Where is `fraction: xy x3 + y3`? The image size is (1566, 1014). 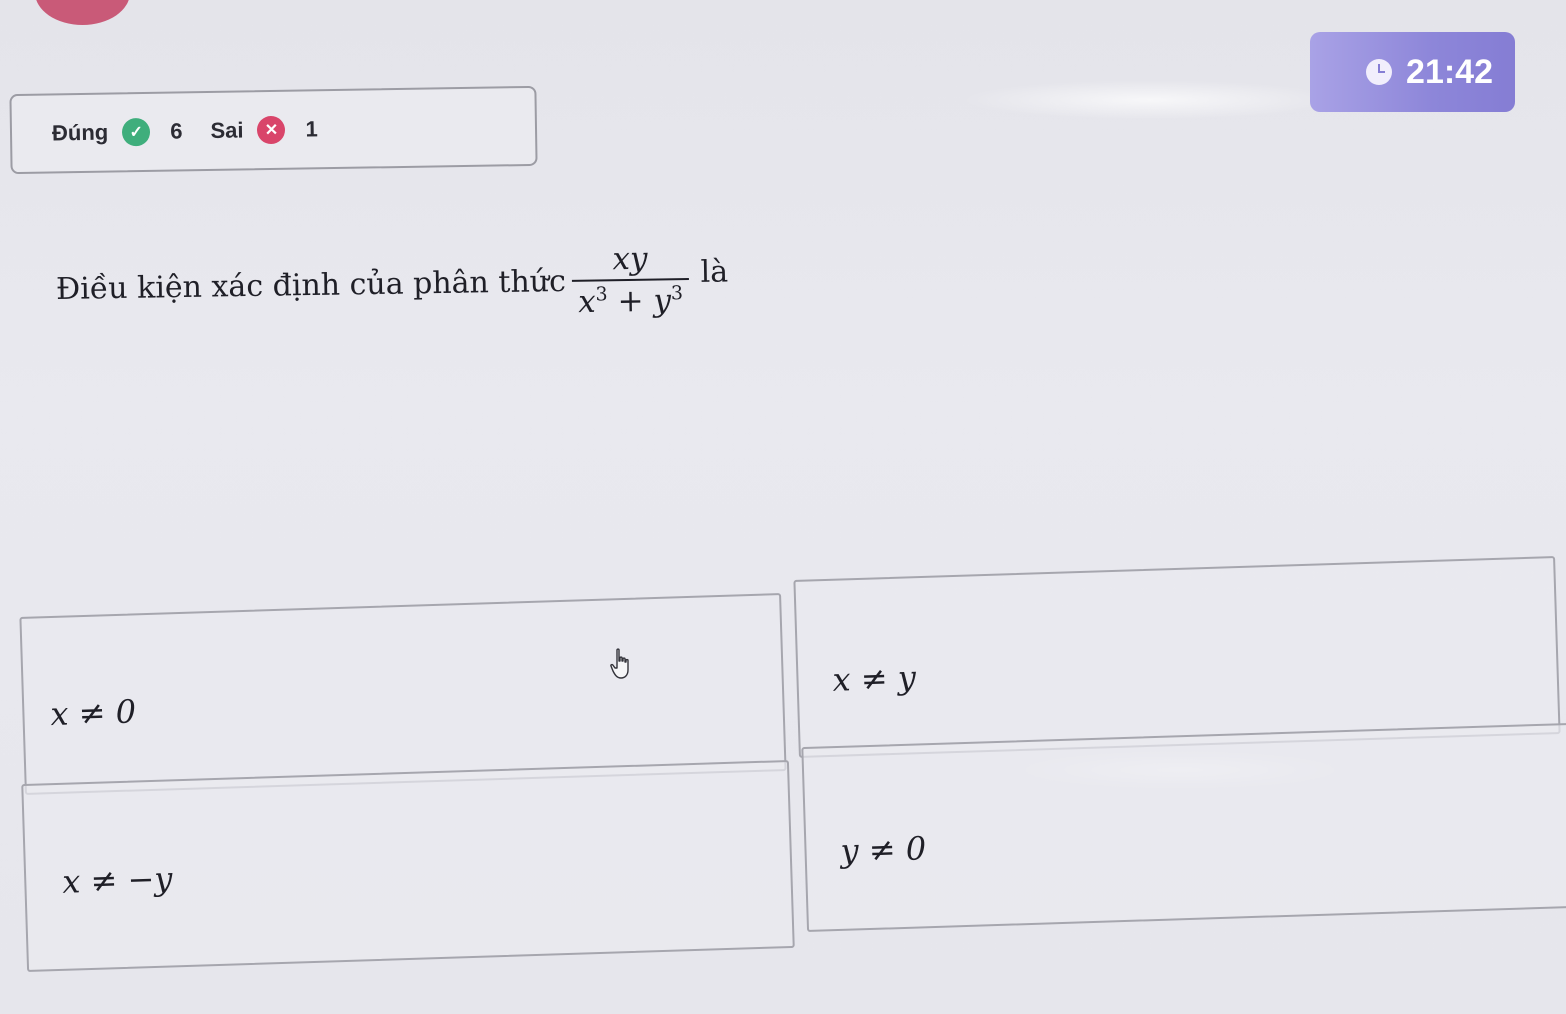 fraction: xy x3 + y3 is located at coordinates (630, 280).